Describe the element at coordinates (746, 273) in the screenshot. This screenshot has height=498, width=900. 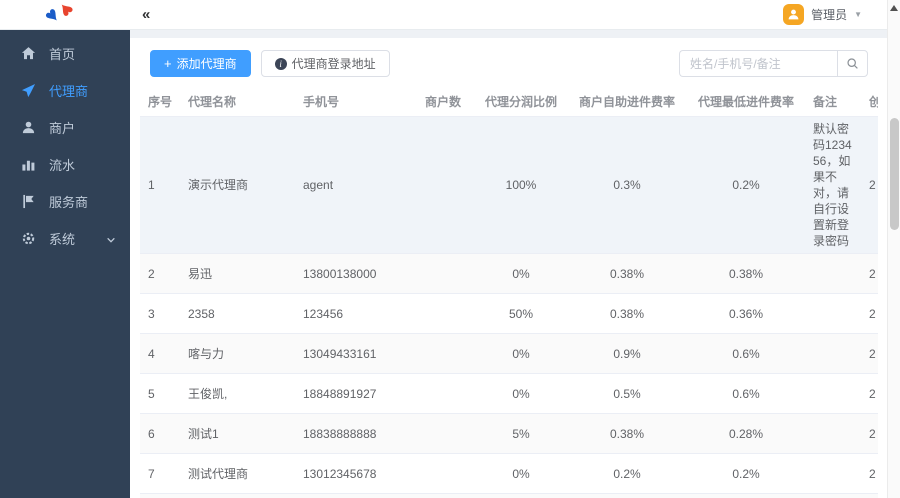
I see `cell-2-6: 0.38%` at that location.